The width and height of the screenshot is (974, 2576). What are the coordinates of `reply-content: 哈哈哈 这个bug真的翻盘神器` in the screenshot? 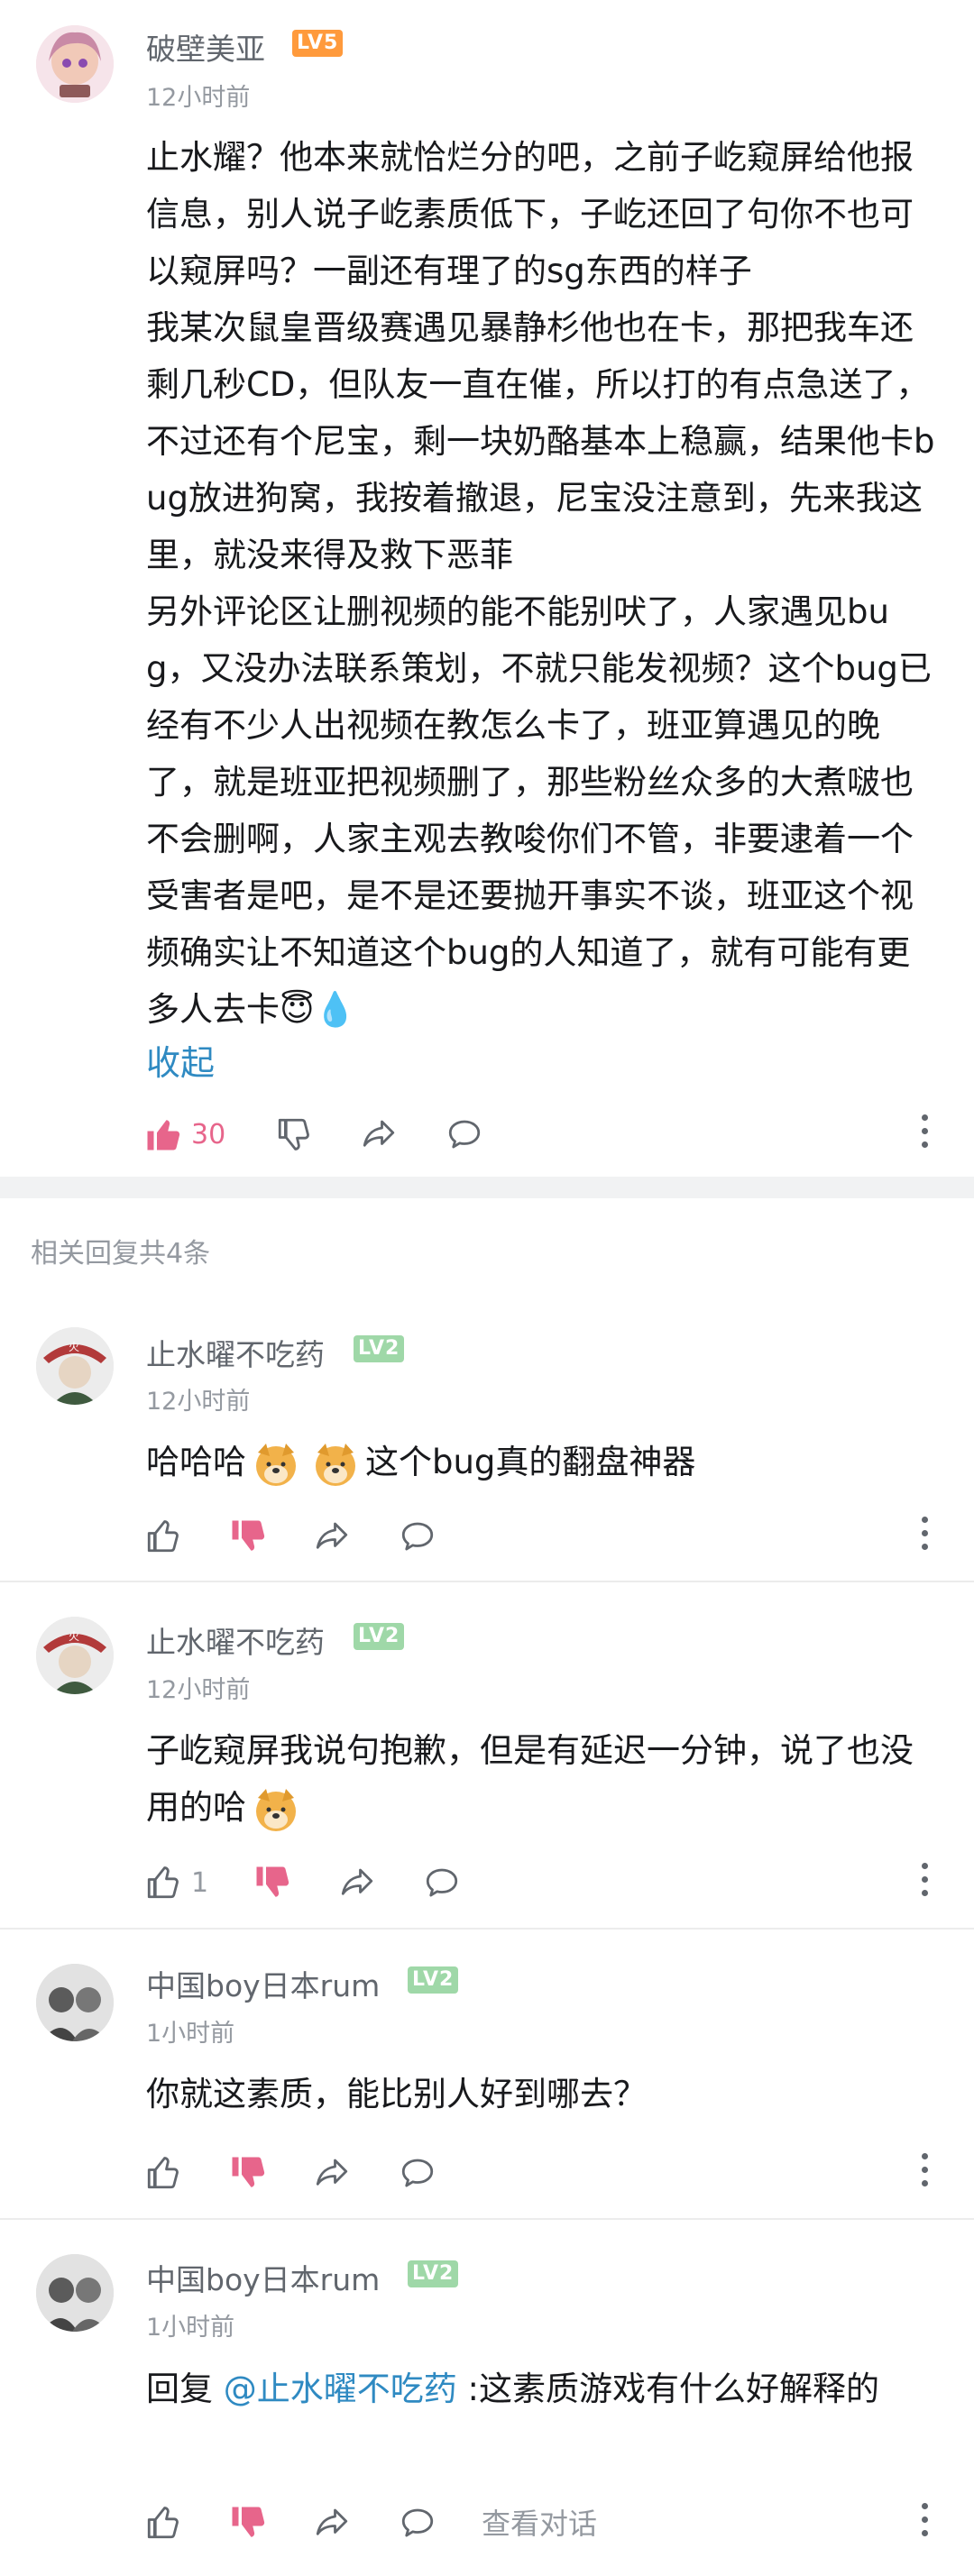 It's located at (543, 1462).